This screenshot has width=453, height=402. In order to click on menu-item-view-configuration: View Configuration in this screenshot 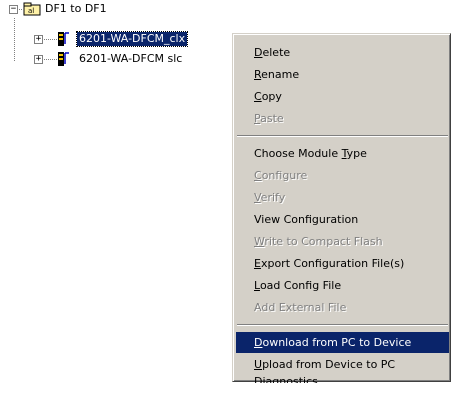, I will do `click(342, 219)`.